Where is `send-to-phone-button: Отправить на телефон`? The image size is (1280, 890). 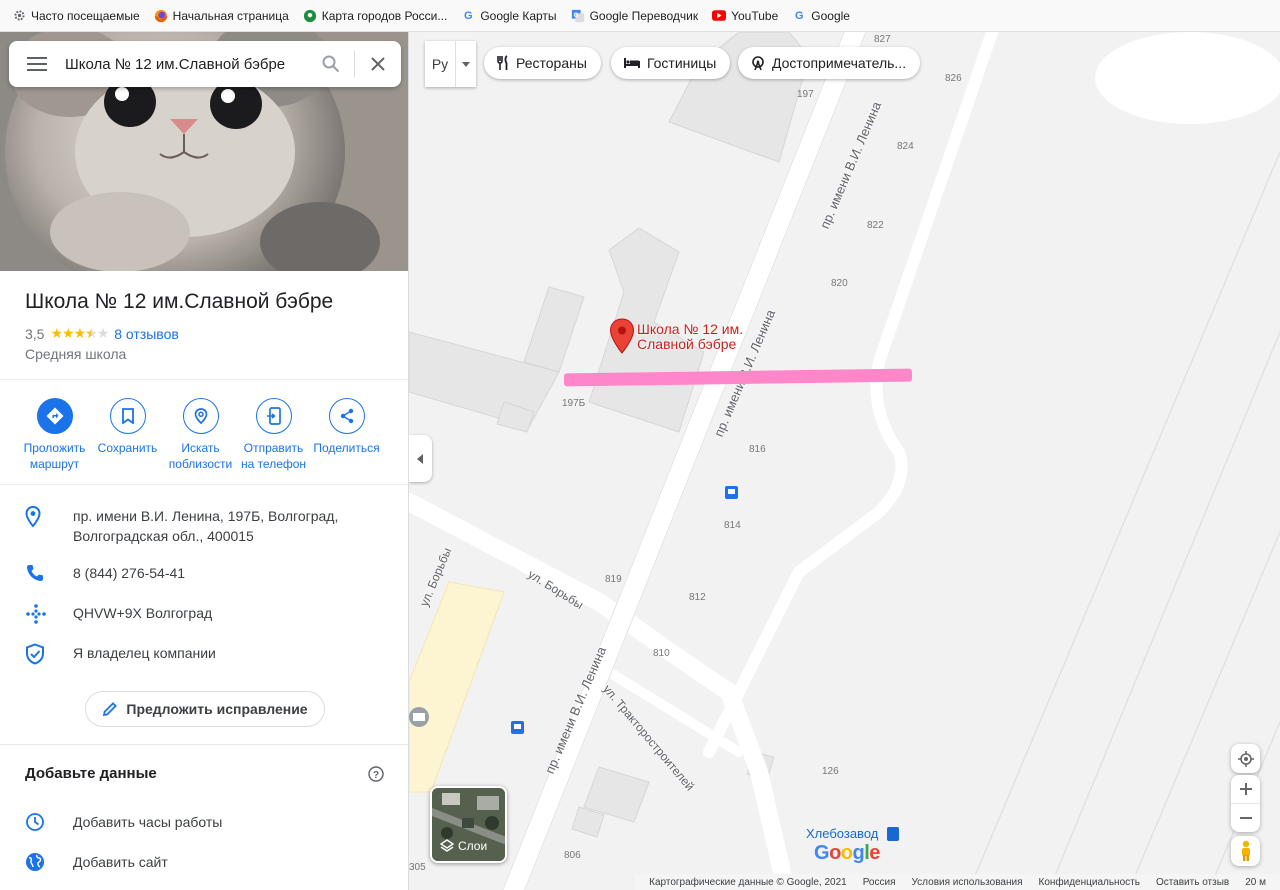 send-to-phone-button: Отправить на телефон is located at coordinates (273, 435).